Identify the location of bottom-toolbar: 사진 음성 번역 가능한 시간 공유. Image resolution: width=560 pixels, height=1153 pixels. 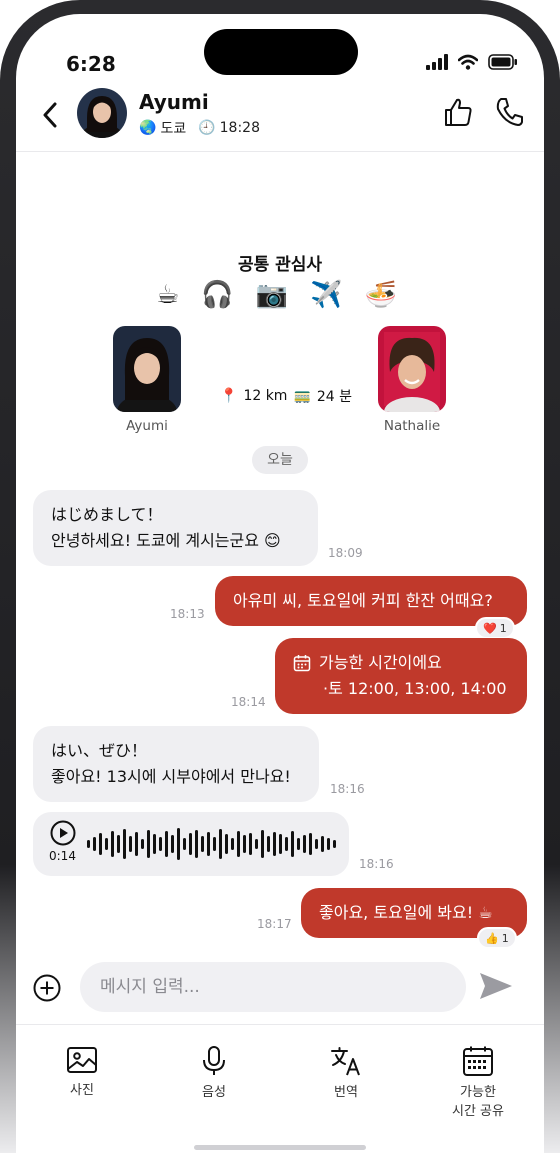
(280, 1088).